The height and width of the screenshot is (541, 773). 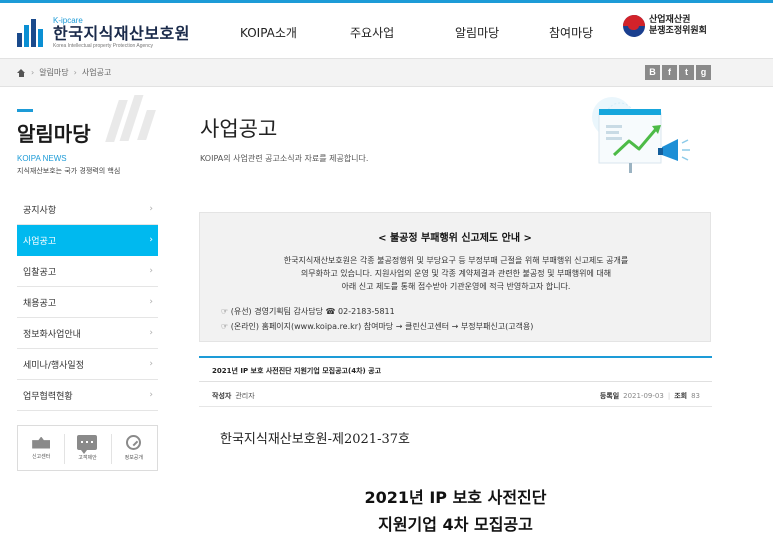 I want to click on notice-body-line: 아래 신고 제도를 통해 접수받아 기관운영에 적극 반영하고자 합니다., so click(x=456, y=286).